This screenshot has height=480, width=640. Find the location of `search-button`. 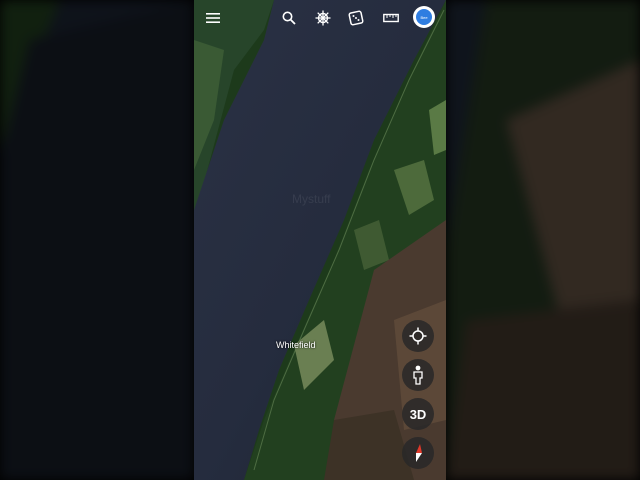

search-button is located at coordinates (289, 18).